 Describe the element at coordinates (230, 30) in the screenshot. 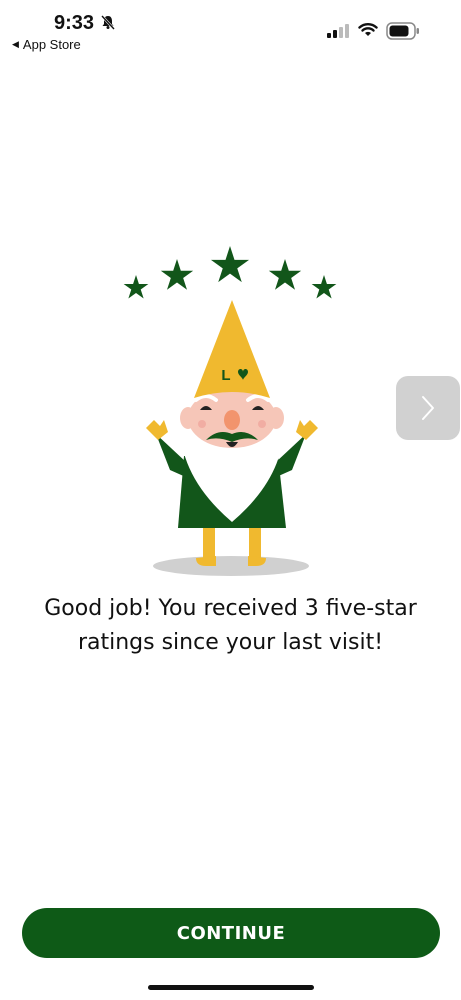

I see `status-bar: 9:33 ◀ App Store` at that location.